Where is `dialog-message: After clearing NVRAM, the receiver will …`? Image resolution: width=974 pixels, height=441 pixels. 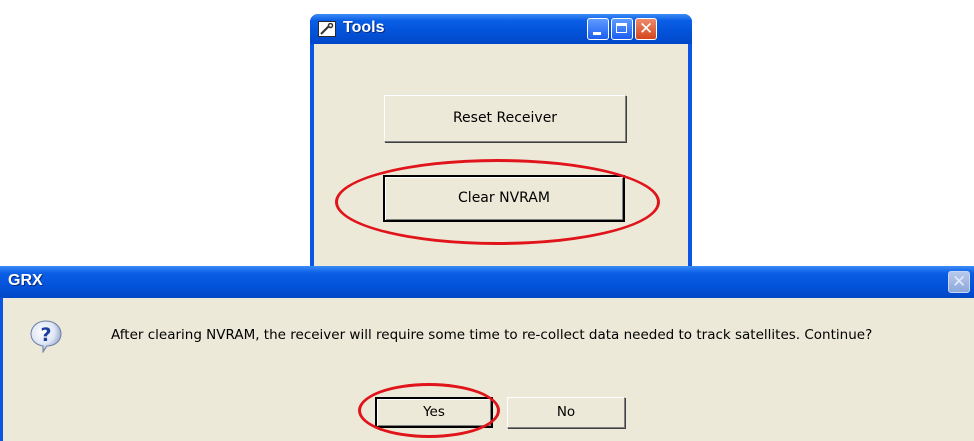 dialog-message: After clearing NVRAM, the receiver will … is located at coordinates (492, 335).